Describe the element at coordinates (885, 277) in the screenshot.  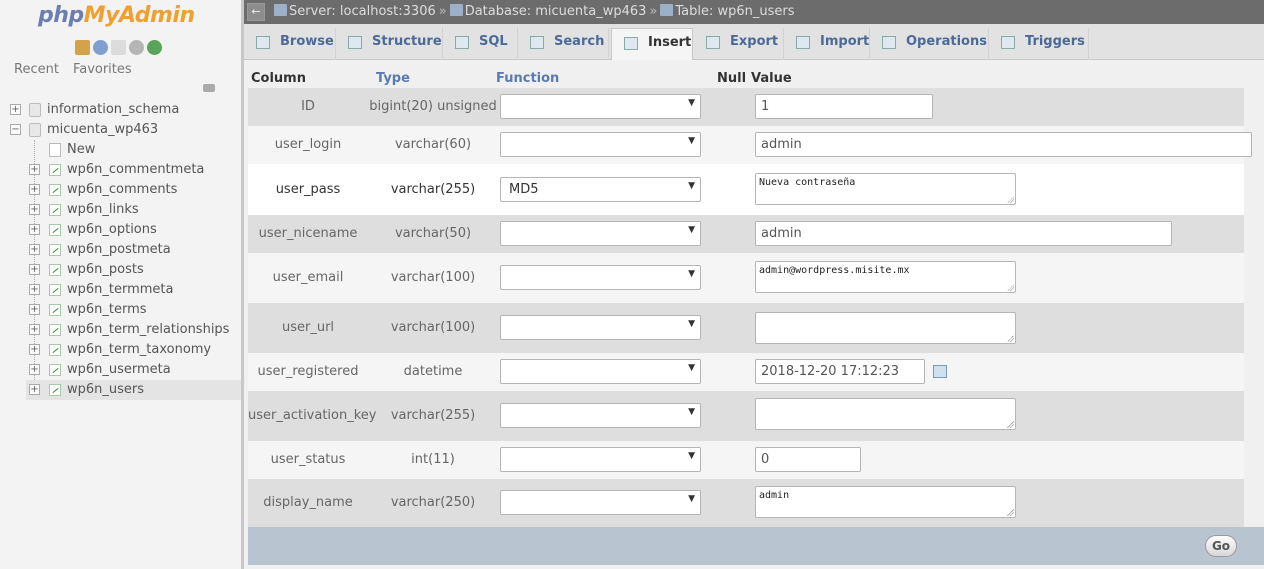
I see `value-textarea: admin@wordpress.misite.mx` at that location.